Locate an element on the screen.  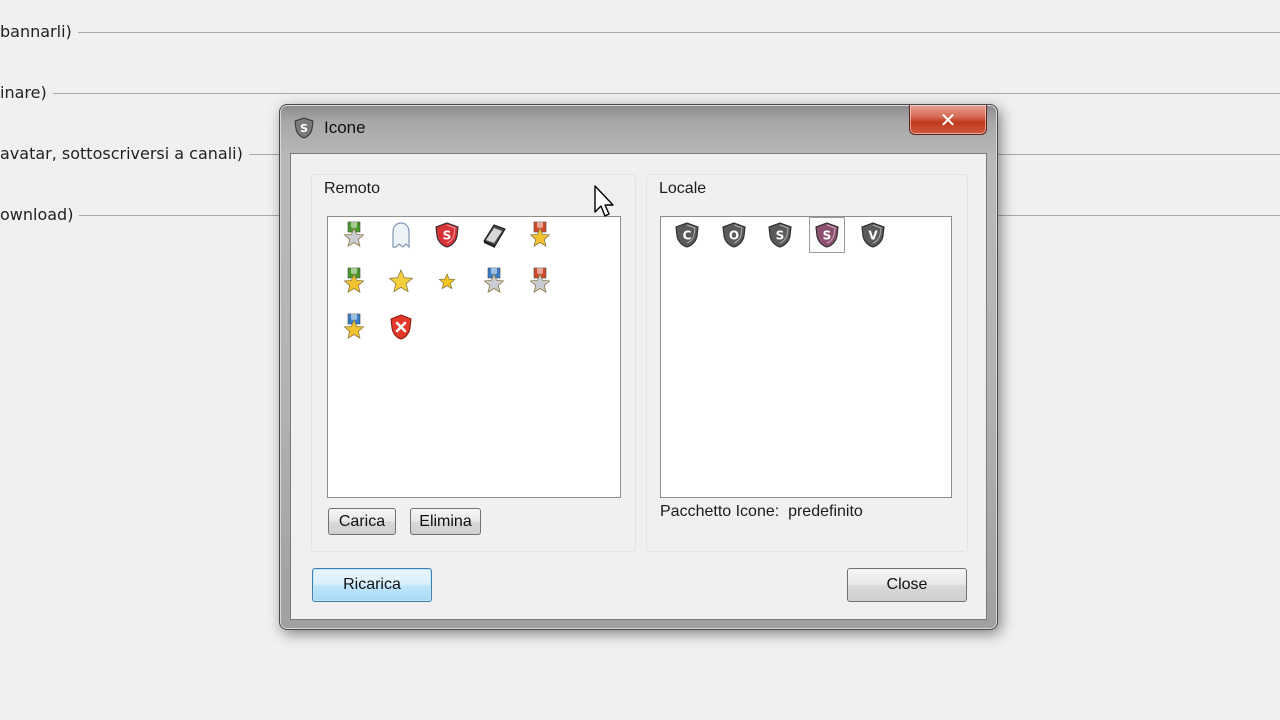
green-ribbon-silver-star-icon is located at coordinates (354, 235).